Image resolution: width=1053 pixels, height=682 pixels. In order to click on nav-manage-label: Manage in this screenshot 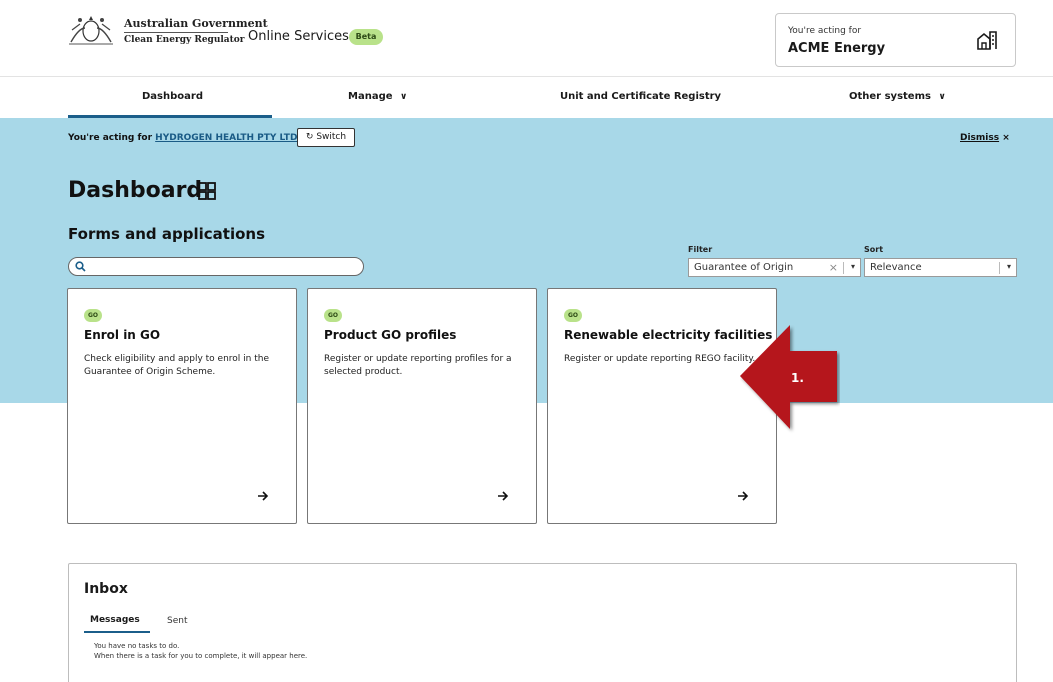, I will do `click(370, 96)`.